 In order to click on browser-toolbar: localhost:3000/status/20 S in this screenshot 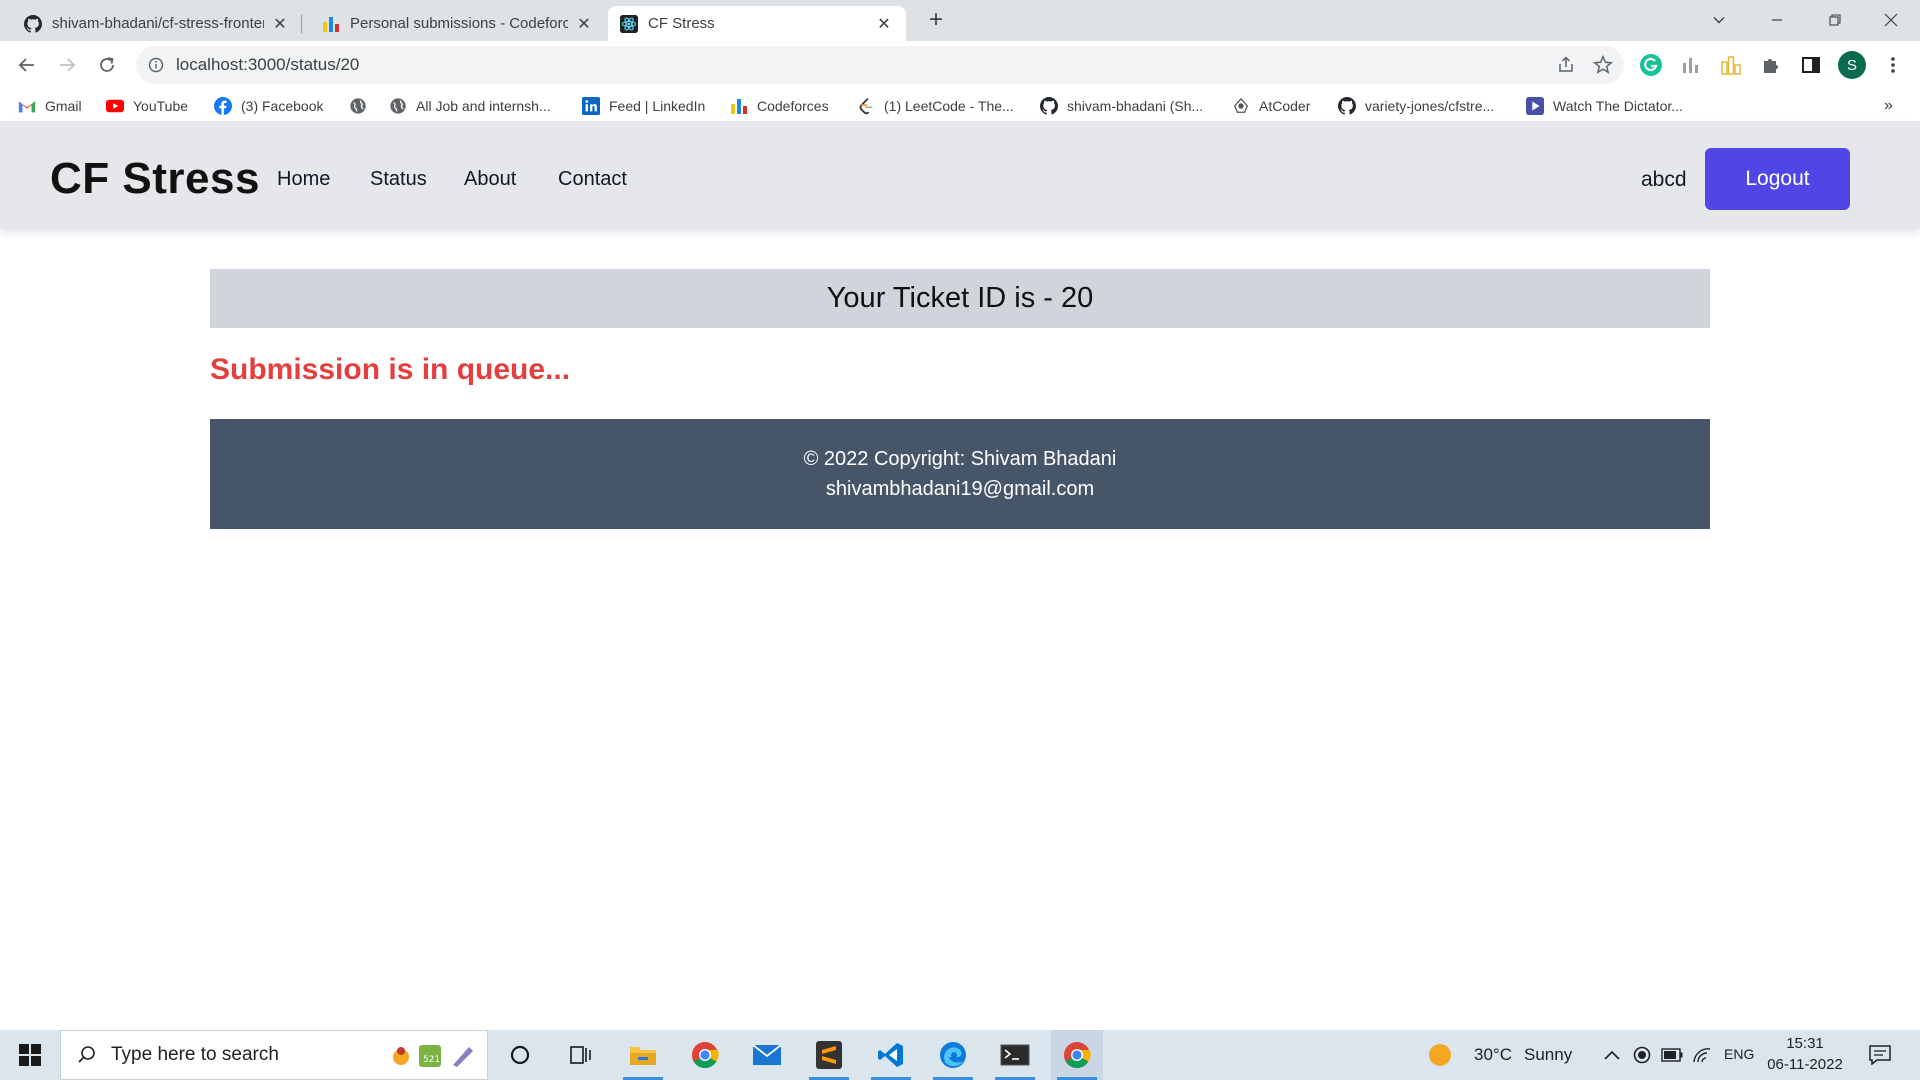, I will do `click(960, 65)`.